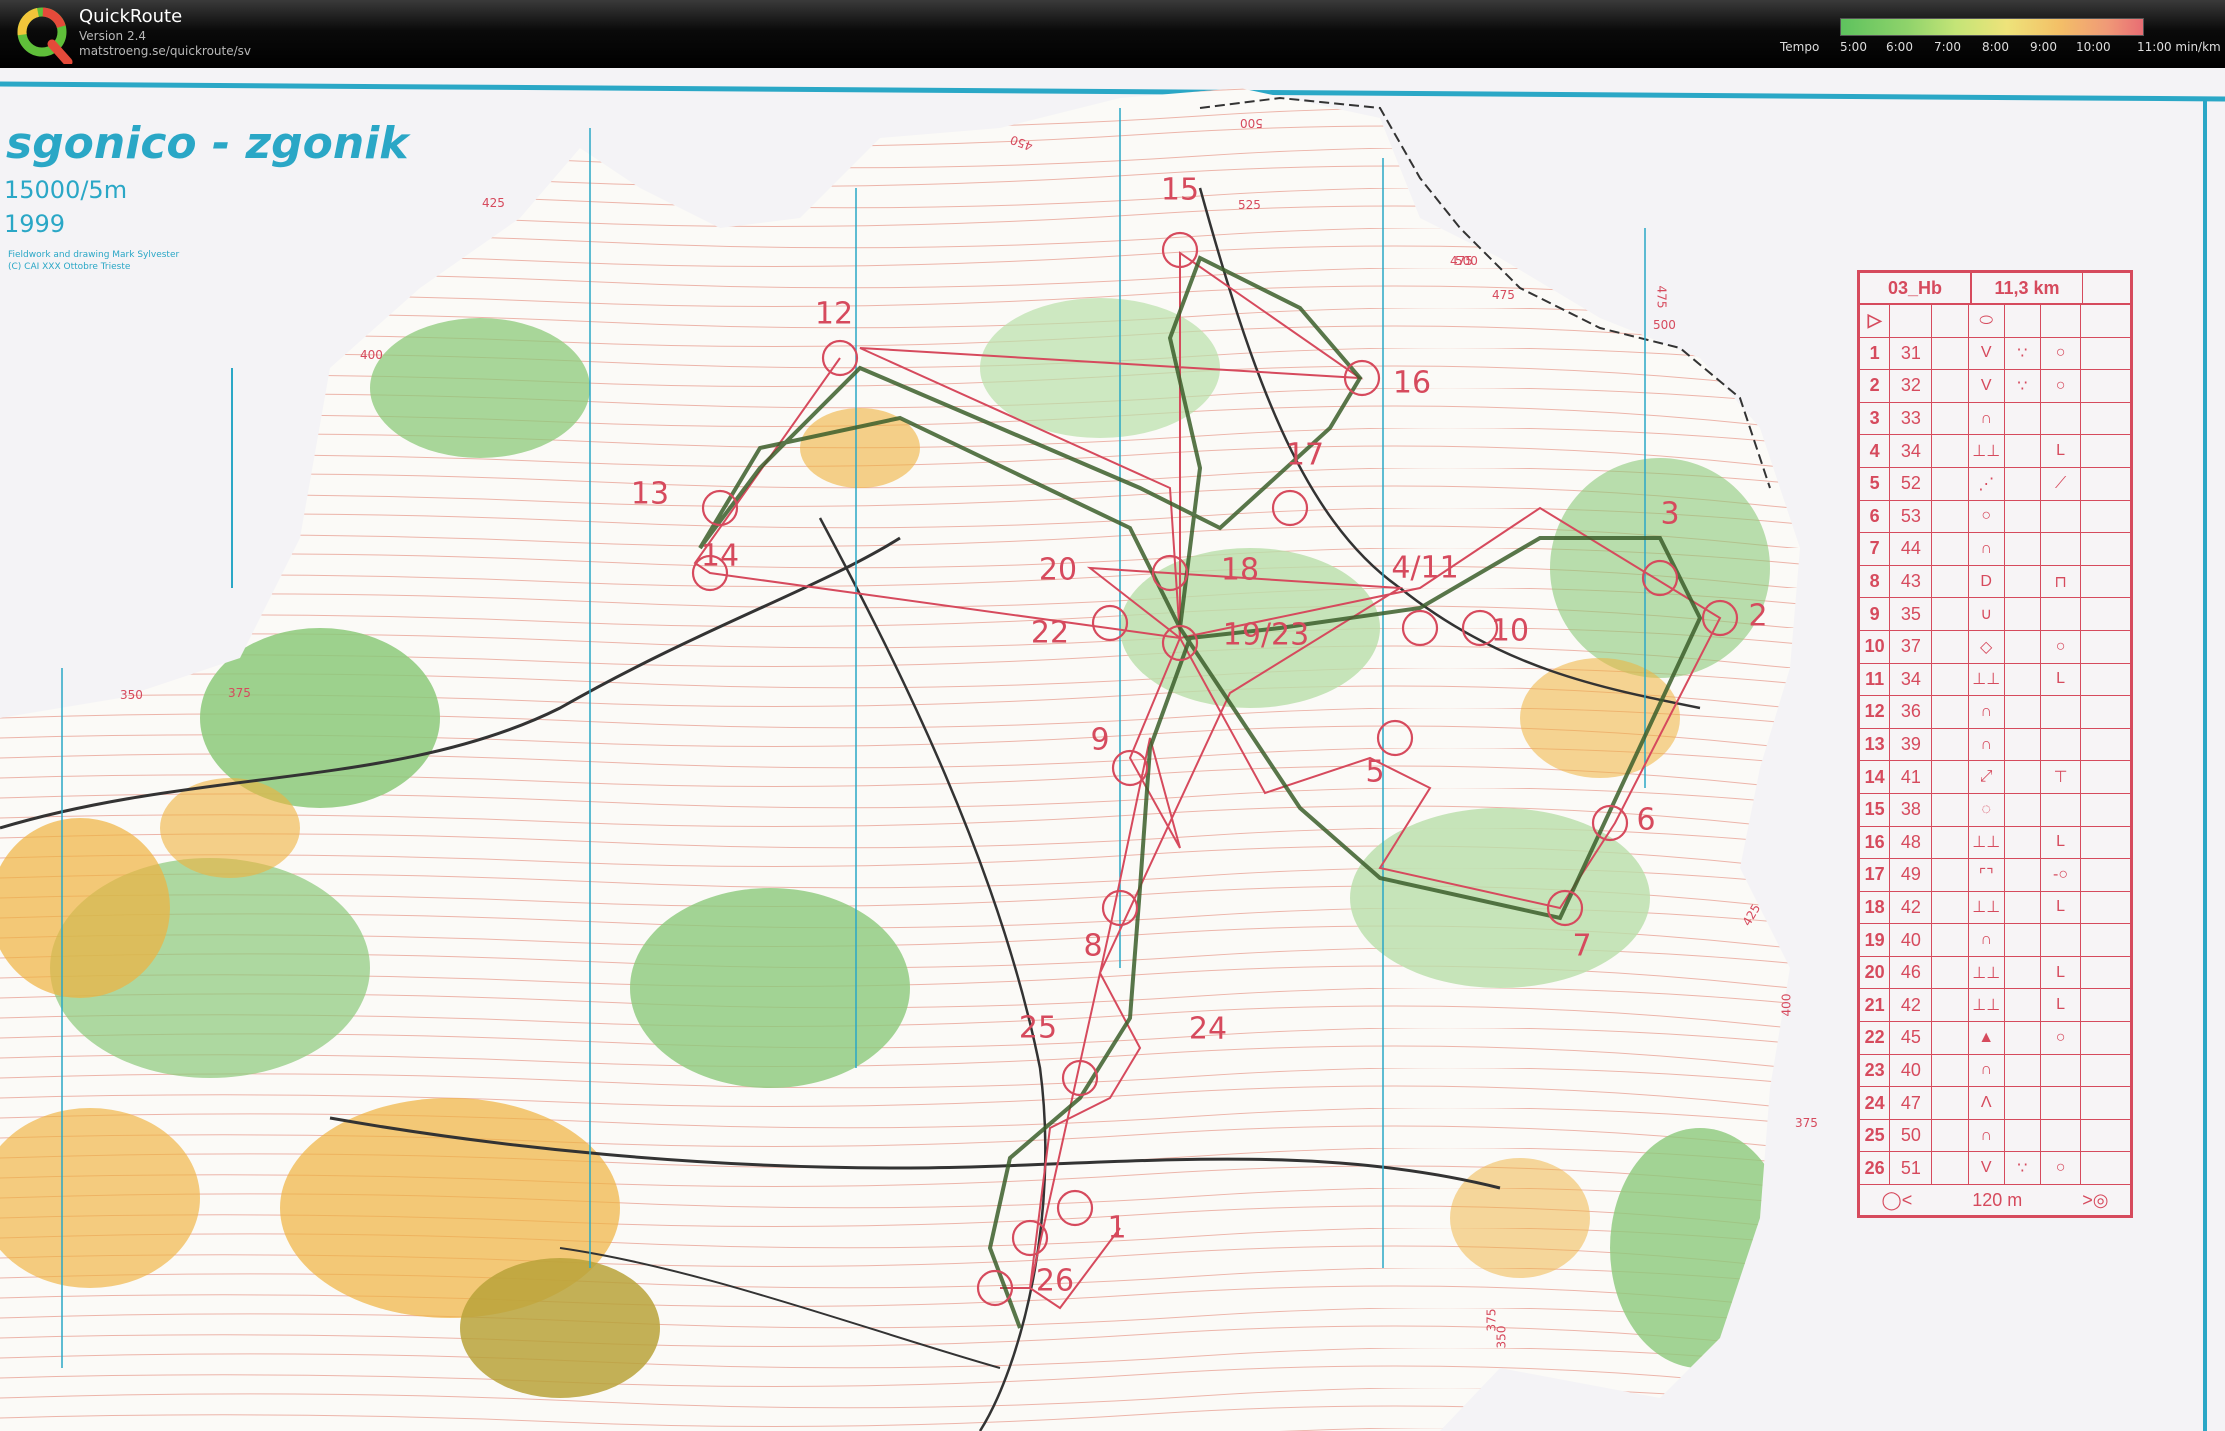 The height and width of the screenshot is (1431, 2225). I want to click on description-row: 12 36 ∩, so click(1995, 712).